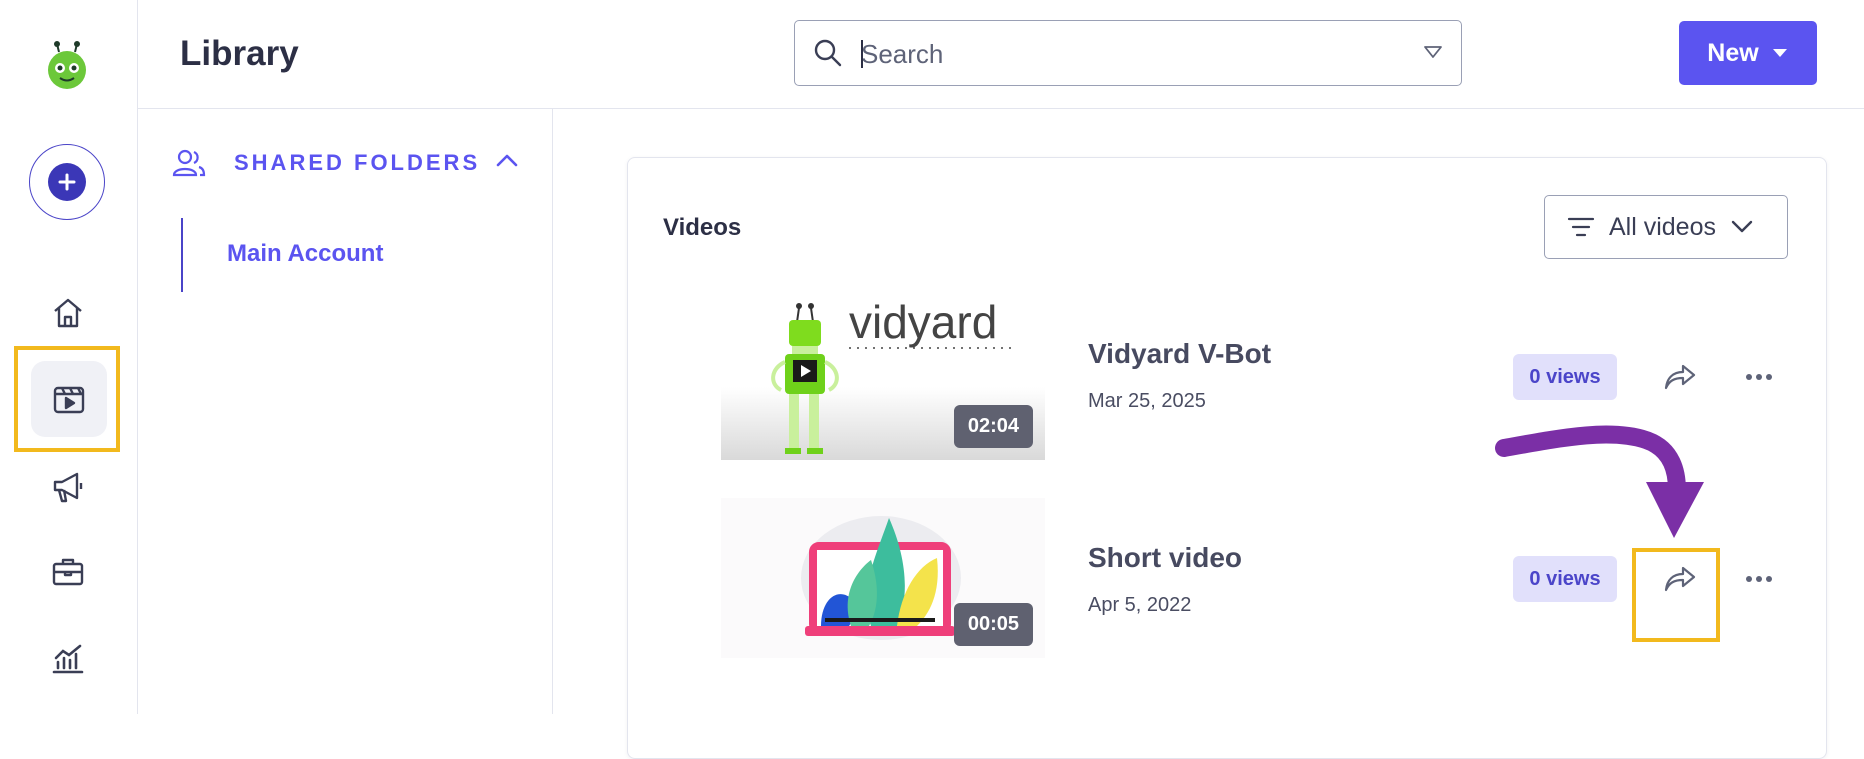  I want to click on sidebar-item-home, so click(68, 313).